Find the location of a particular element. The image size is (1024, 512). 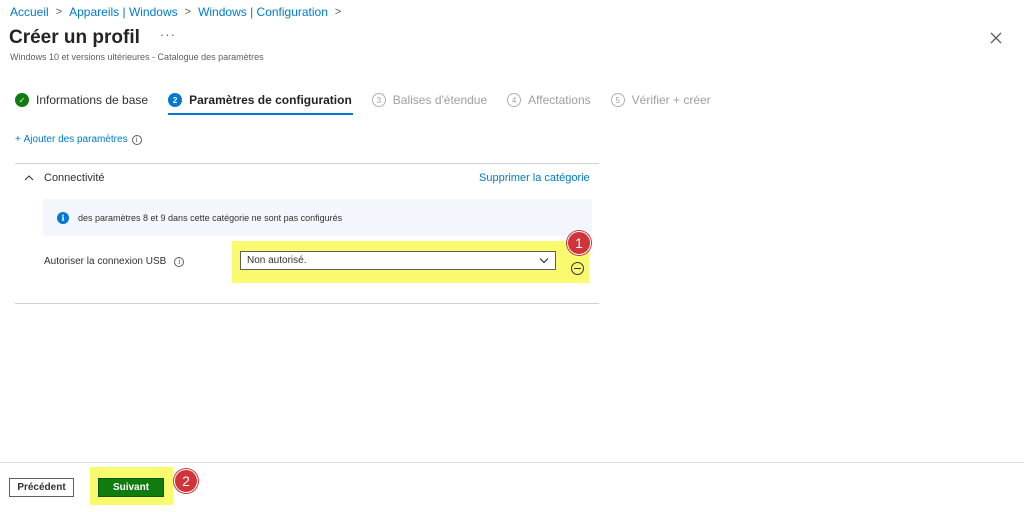

setting-label: Autoriser la connexion USB i is located at coordinates (114, 261).